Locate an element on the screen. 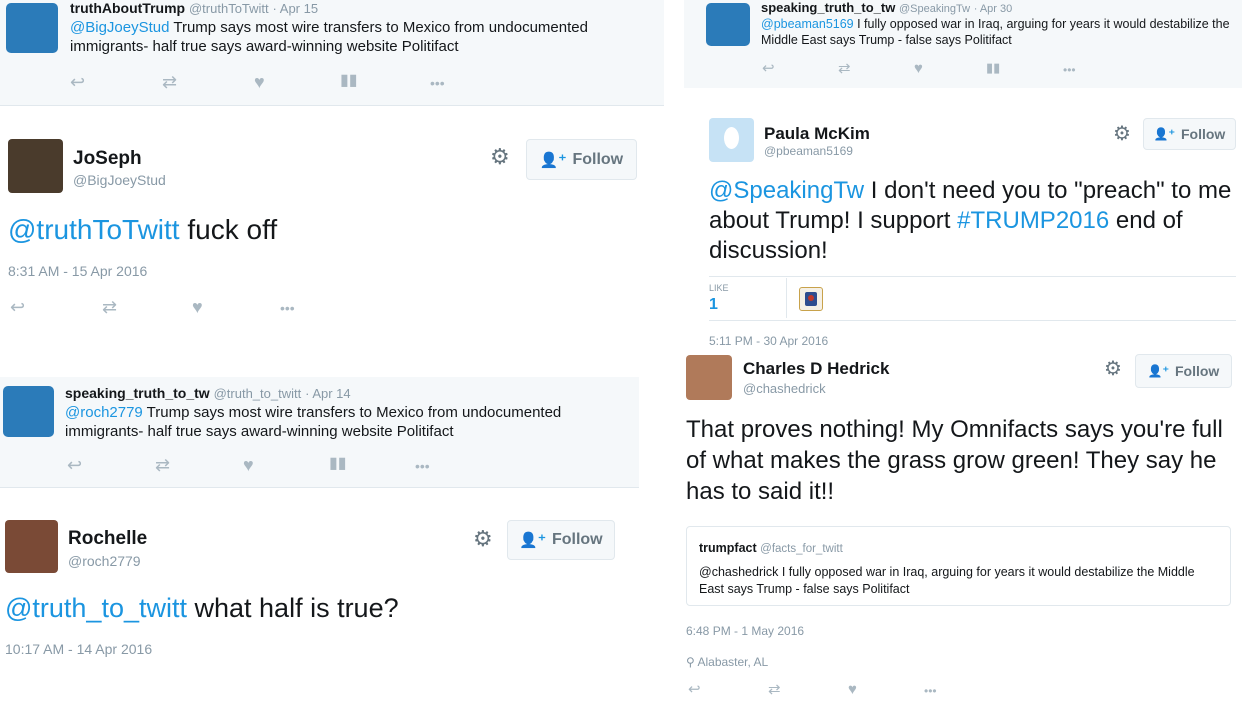  tweet-text: @truth_to_twitt what half is true? is located at coordinates (202, 609).